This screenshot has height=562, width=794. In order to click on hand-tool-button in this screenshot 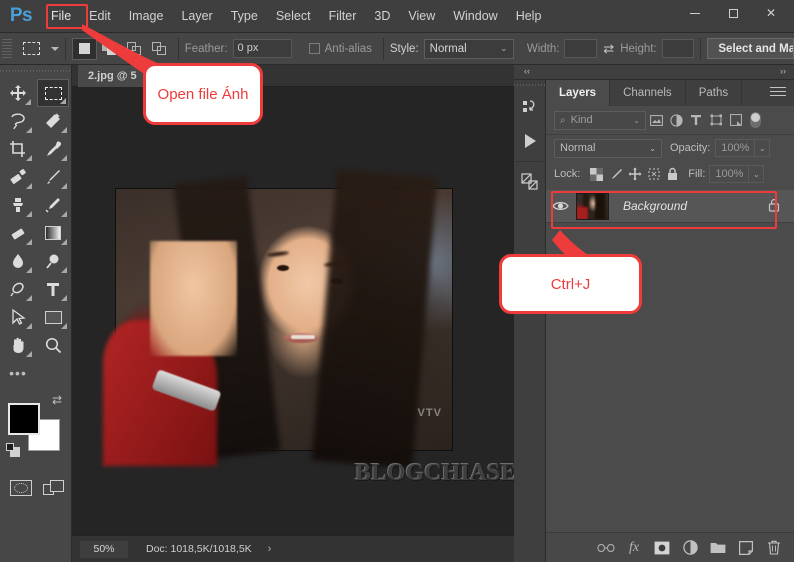, I will do `click(18, 345)`.